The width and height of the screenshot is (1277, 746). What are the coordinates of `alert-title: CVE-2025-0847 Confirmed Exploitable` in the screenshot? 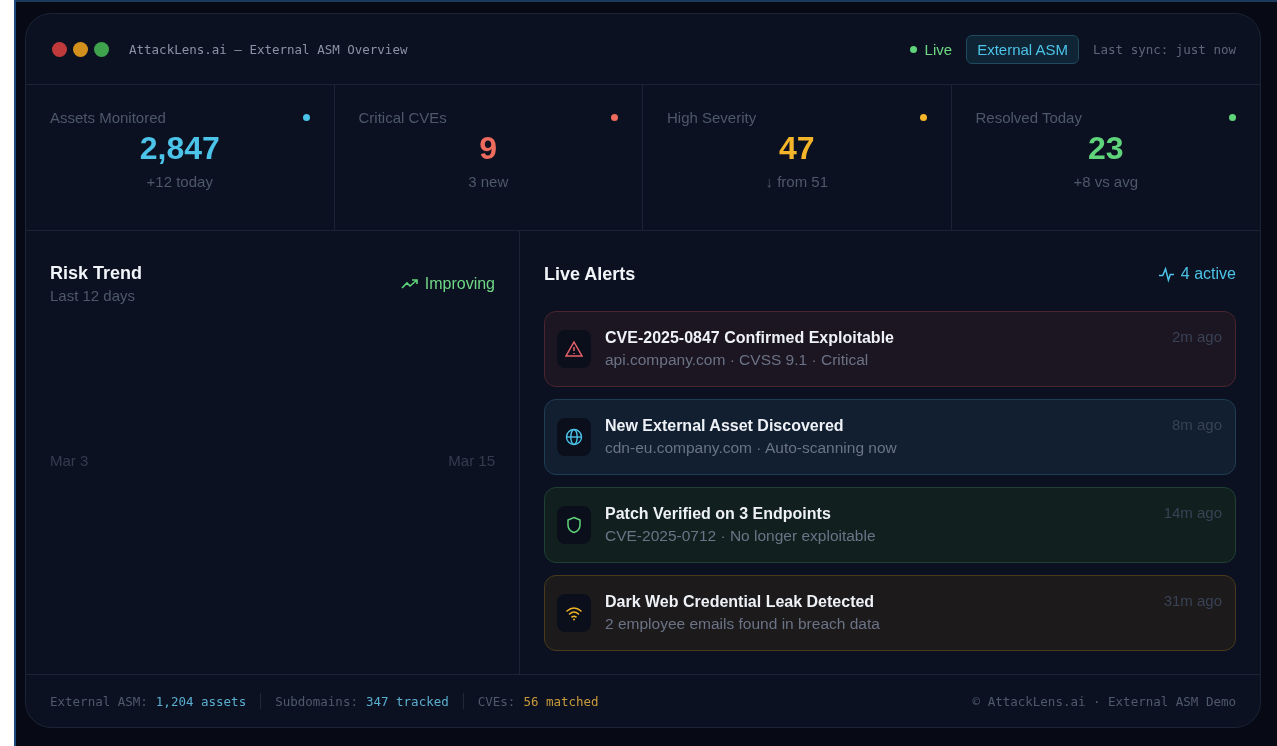 It's located at (750, 338).